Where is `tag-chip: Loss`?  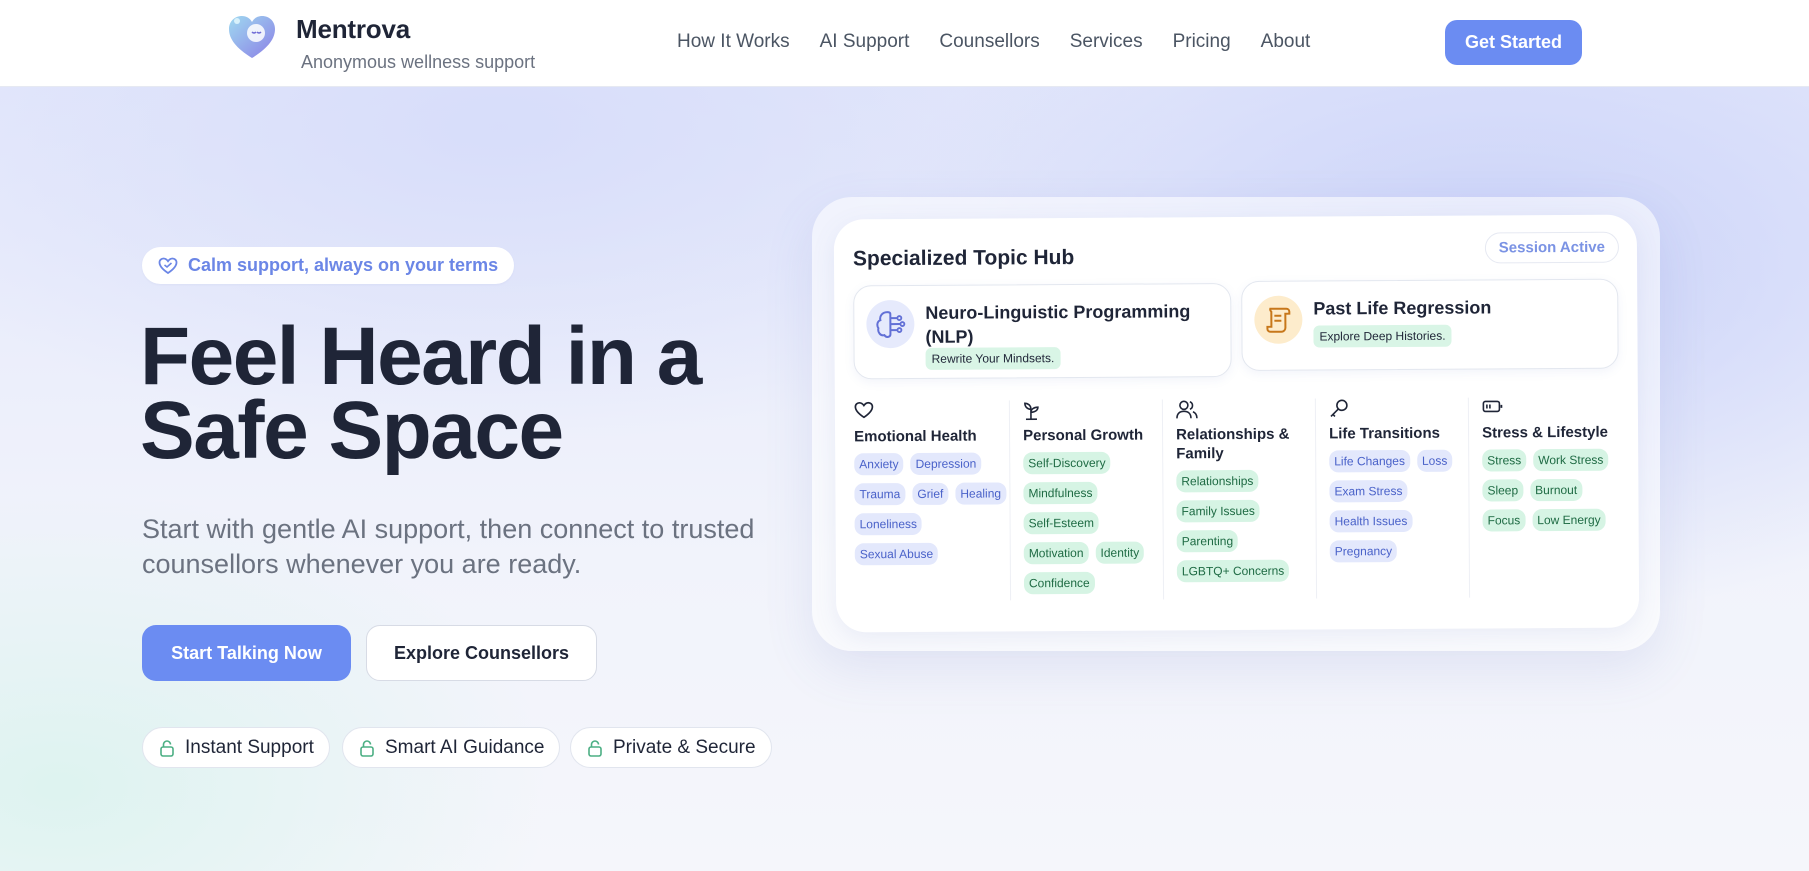 tag-chip: Loss is located at coordinates (1434, 460).